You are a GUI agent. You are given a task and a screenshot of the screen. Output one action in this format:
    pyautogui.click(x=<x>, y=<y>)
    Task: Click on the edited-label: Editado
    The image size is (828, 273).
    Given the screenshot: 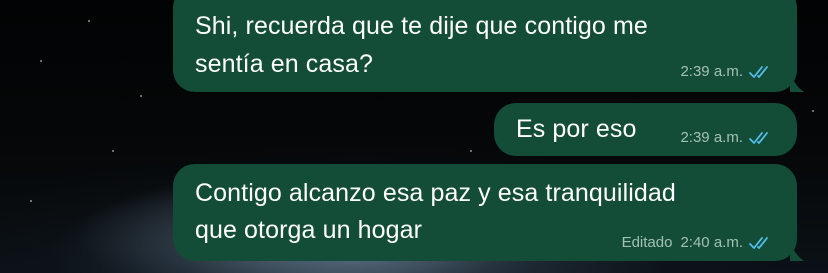 What is the action you would take?
    pyautogui.click(x=647, y=242)
    